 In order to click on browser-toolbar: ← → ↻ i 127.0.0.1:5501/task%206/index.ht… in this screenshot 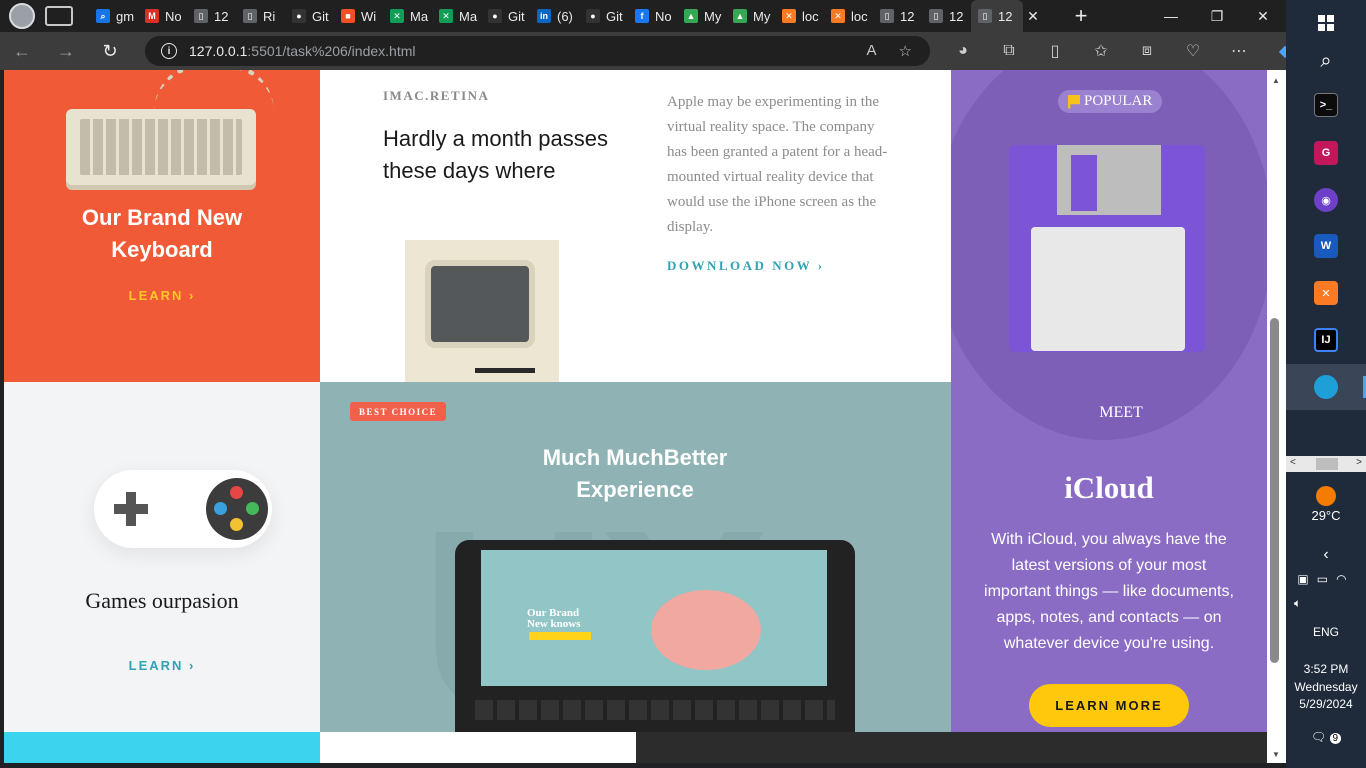, I will do `click(645, 51)`.